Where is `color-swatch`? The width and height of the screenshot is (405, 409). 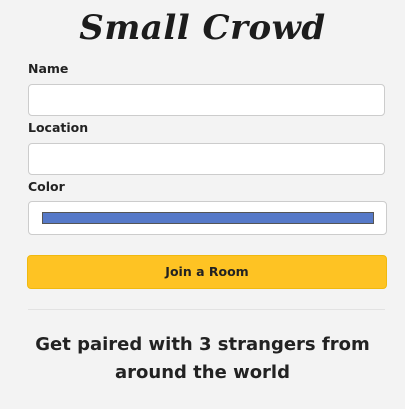 color-swatch is located at coordinates (208, 218).